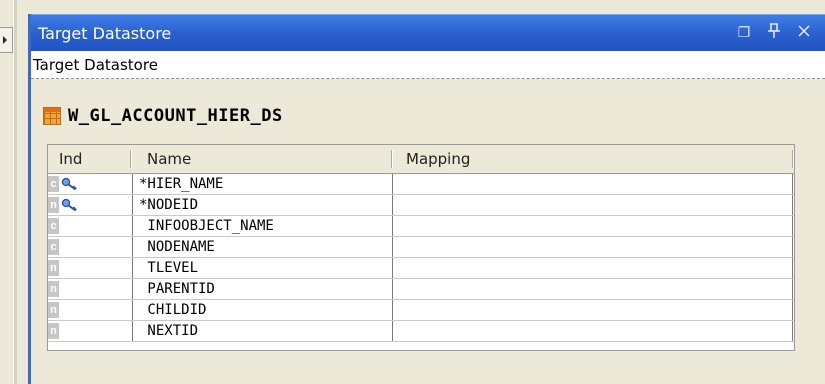 The height and width of the screenshot is (384, 825). What do you see at coordinates (438, 159) in the screenshot?
I see `column-header-mapping: Mapping` at bounding box center [438, 159].